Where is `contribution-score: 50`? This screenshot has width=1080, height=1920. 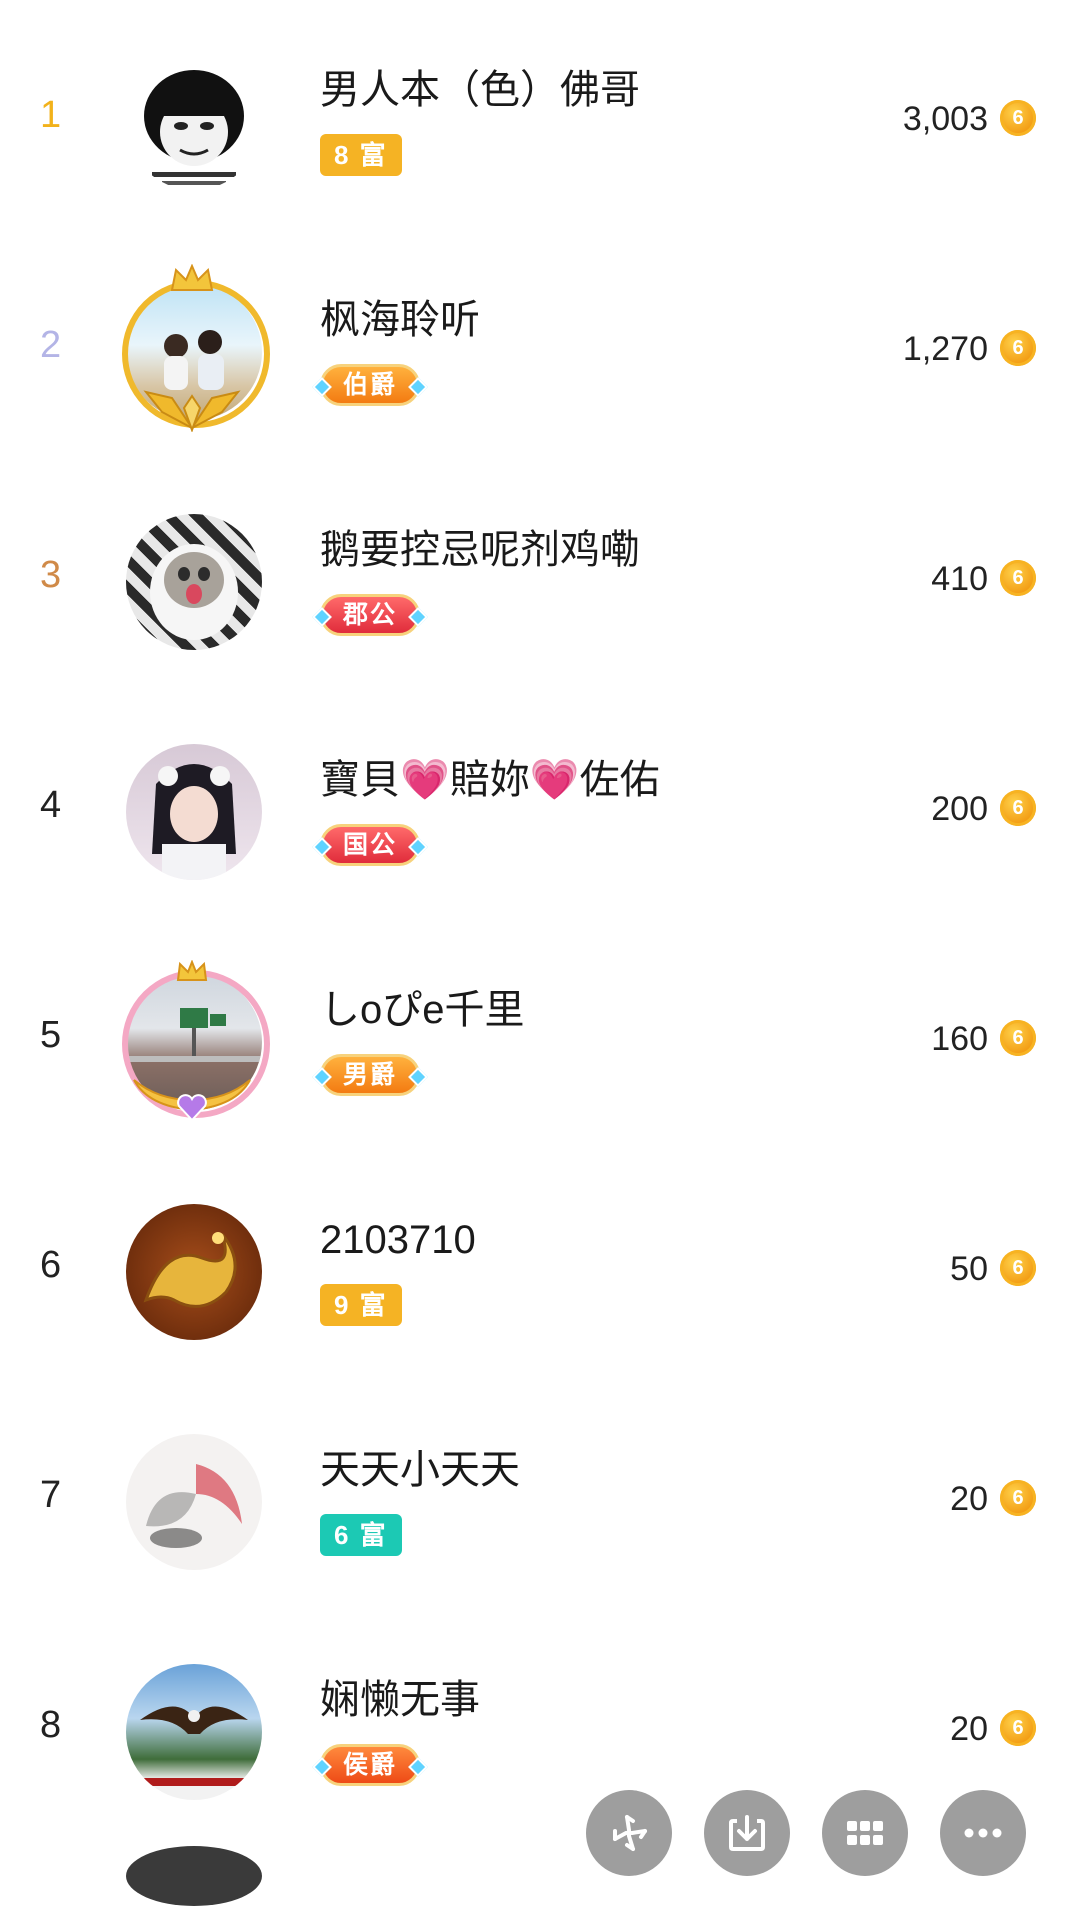 contribution-score: 50 is located at coordinates (969, 1269).